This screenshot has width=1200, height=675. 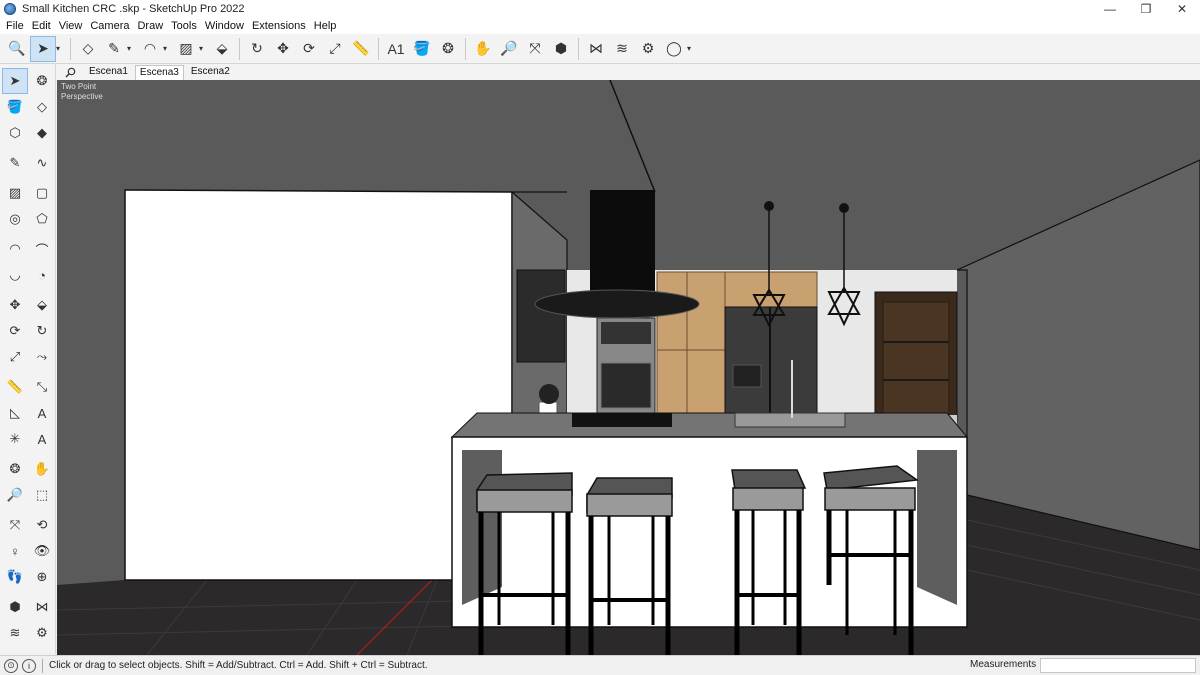 What do you see at coordinates (210, 72) in the screenshot?
I see `scene-tab-escena2: Escena2` at bounding box center [210, 72].